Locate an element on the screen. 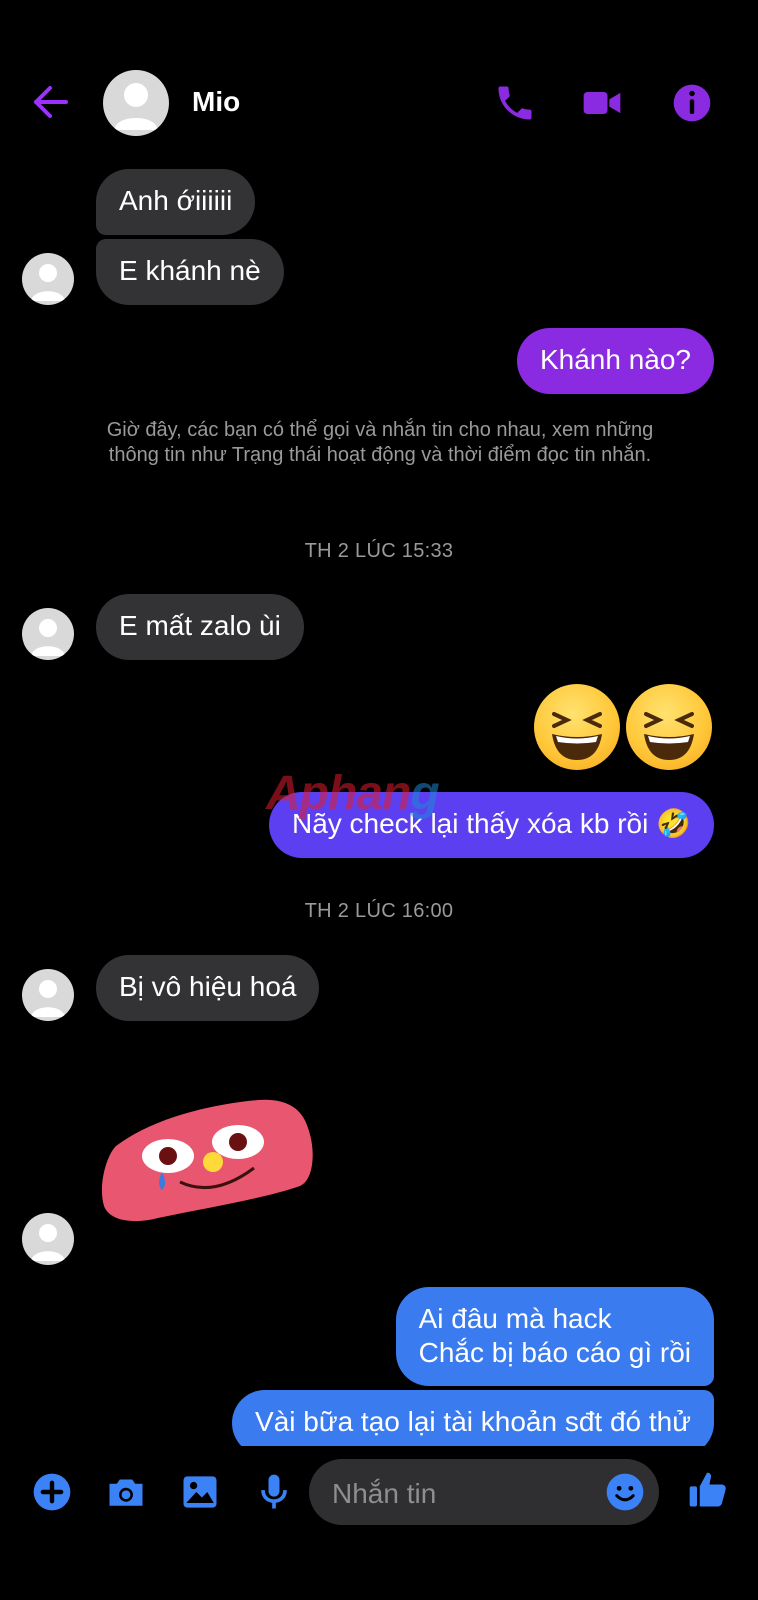 This screenshot has width=758, height=1600. message-outgoing: Vài bữa tạo lại tài khoản sđt đó thử is located at coordinates (473, 1418).